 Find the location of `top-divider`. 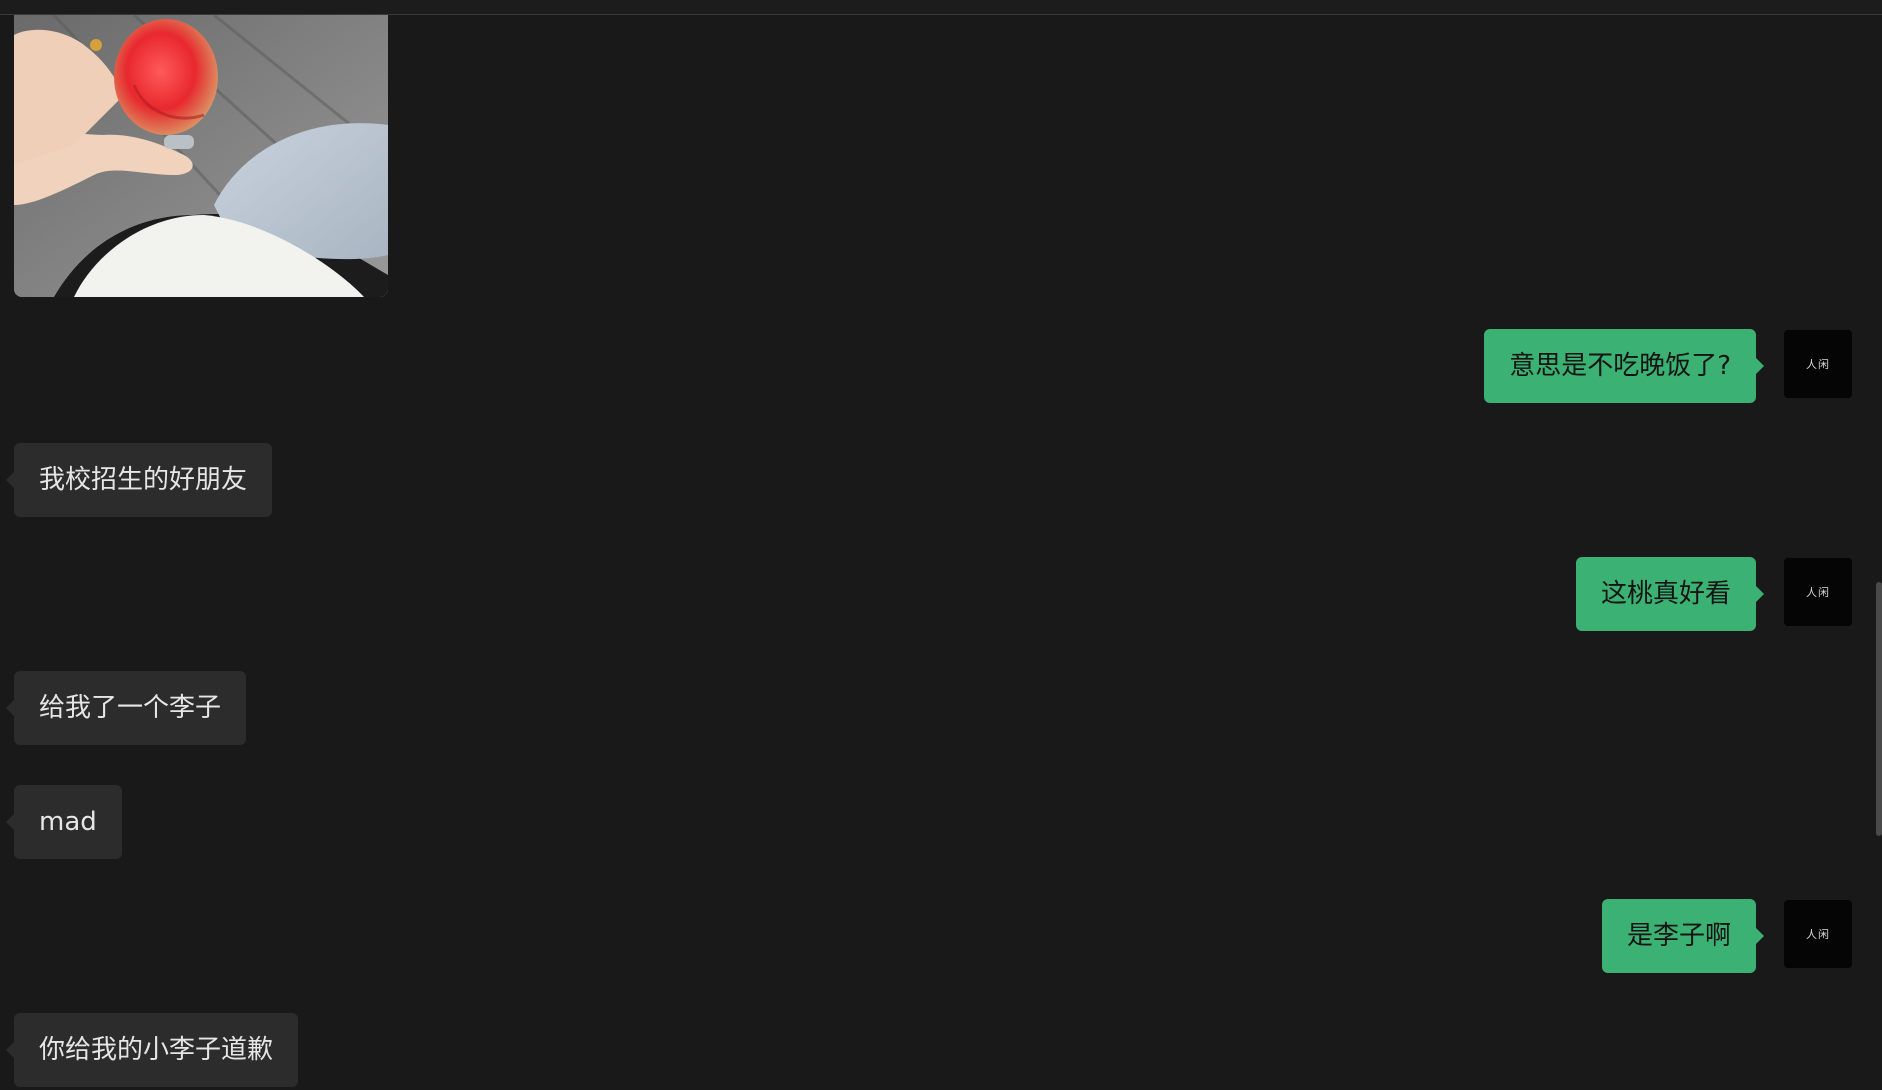

top-divider is located at coordinates (941, 7).